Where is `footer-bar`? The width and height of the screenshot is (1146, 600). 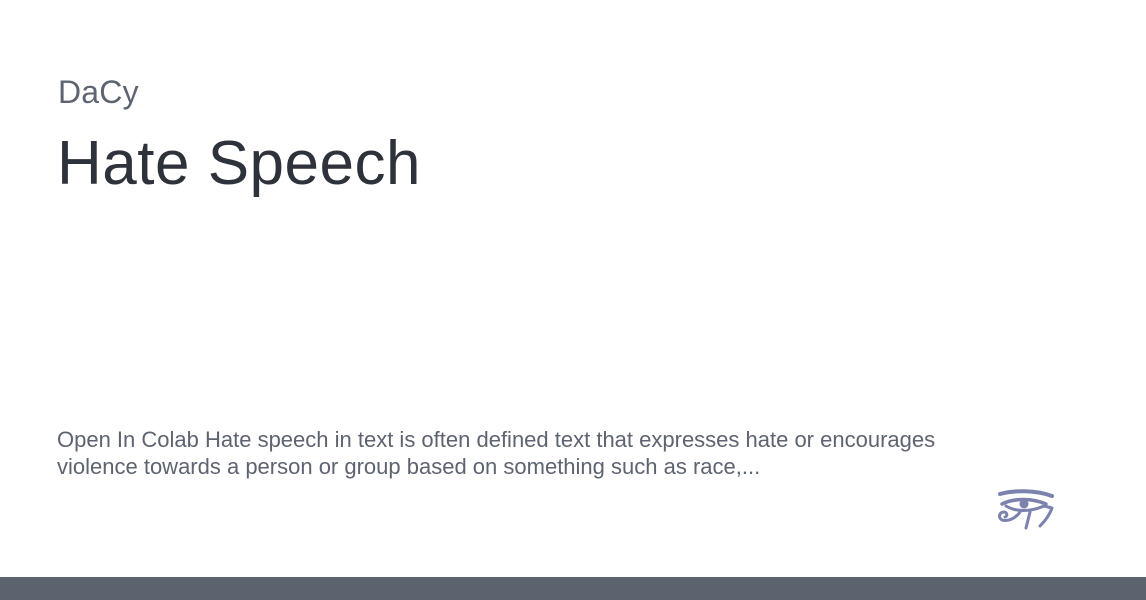 footer-bar is located at coordinates (573, 588).